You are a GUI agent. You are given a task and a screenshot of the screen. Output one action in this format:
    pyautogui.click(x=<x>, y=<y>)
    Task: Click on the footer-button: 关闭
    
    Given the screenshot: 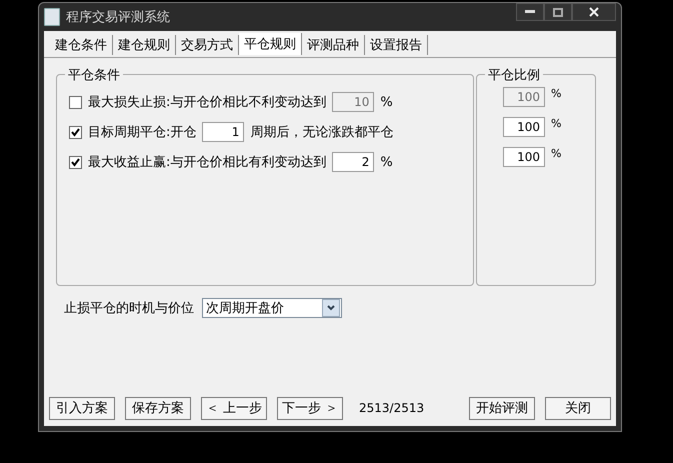 What is the action you would take?
    pyautogui.click(x=578, y=408)
    